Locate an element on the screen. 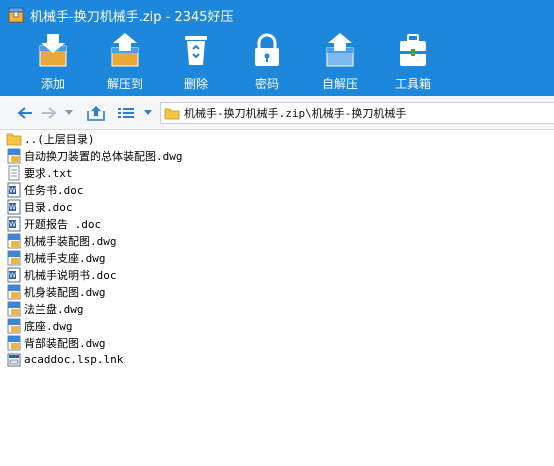 Image resolution: width=554 pixels, height=466 pixels. padlock-icon is located at coordinates (267, 49).